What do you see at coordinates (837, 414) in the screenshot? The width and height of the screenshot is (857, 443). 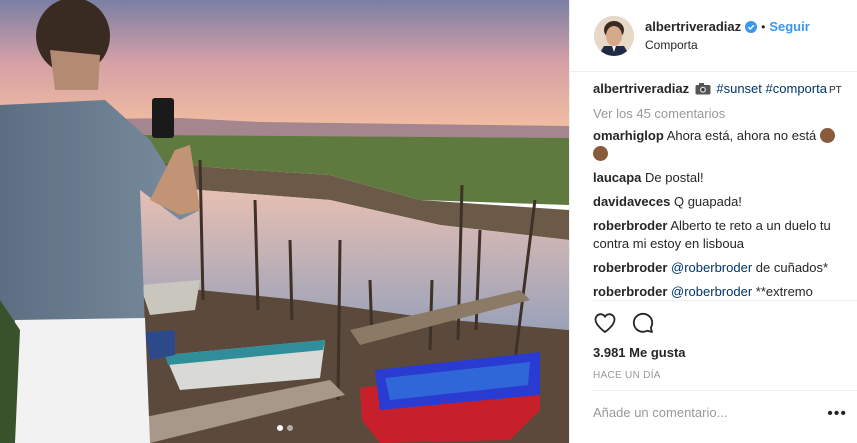 I see `more-options-icon: •••` at bounding box center [837, 414].